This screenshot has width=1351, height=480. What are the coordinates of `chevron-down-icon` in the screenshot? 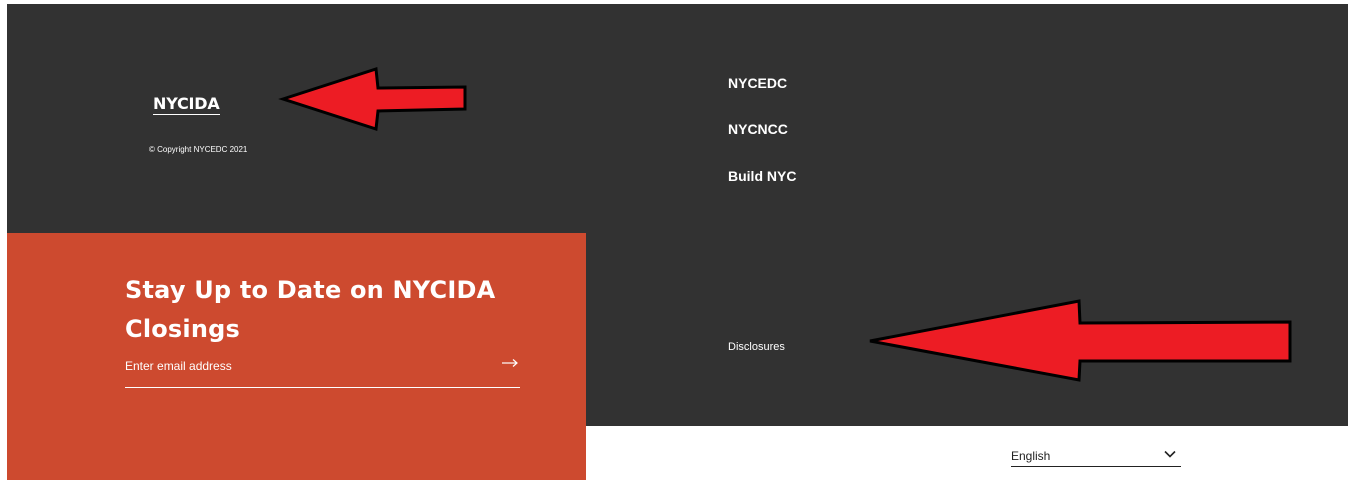 It's located at (1170, 454).